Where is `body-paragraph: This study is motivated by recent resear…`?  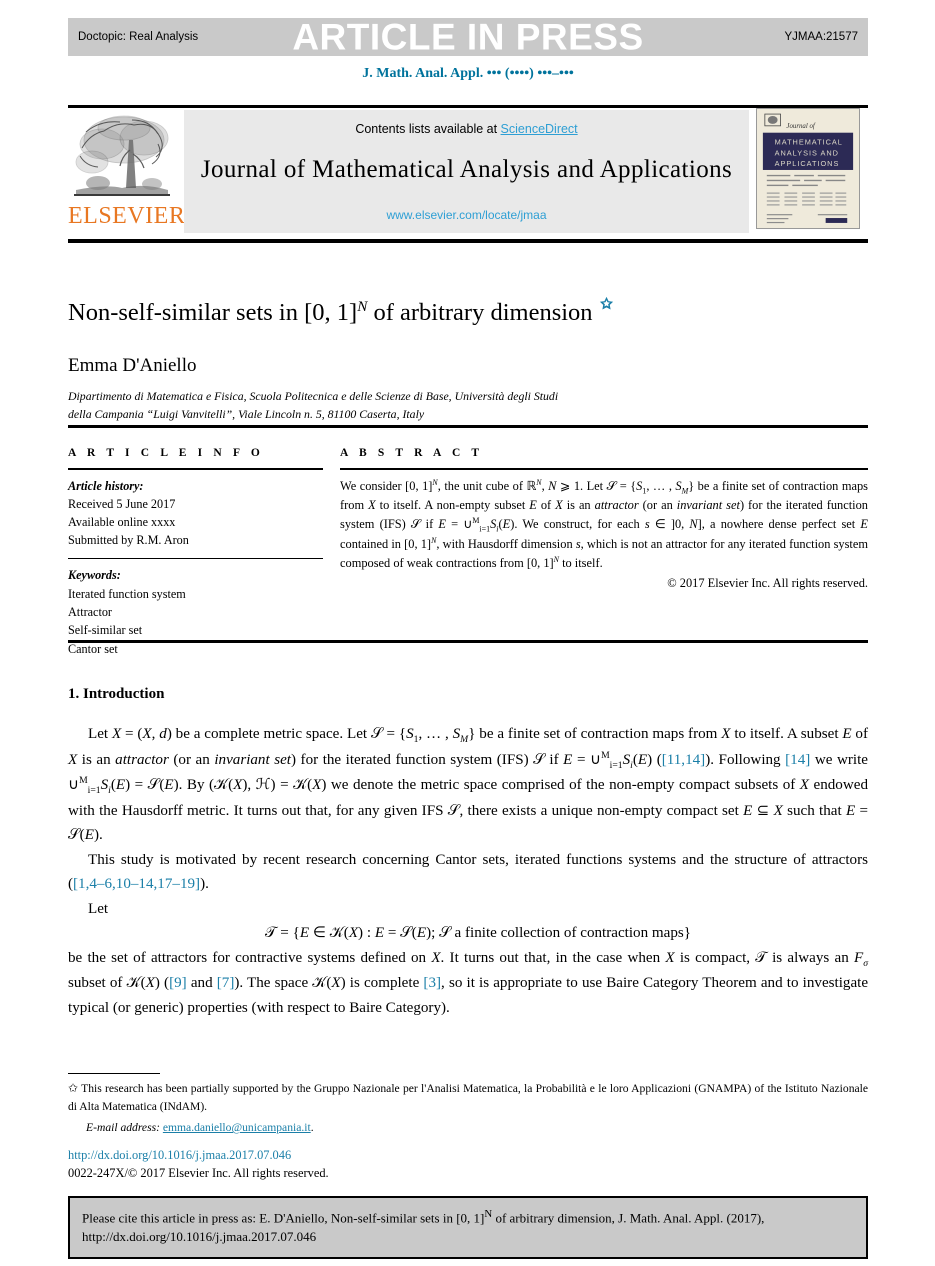
body-paragraph: This study is motivated by recent resear… is located at coordinates (468, 872).